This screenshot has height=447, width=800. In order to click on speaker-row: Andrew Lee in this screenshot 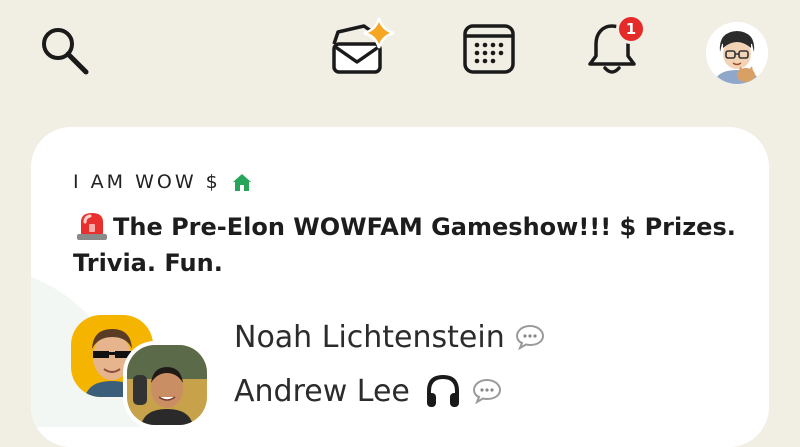, I will do `click(368, 391)`.